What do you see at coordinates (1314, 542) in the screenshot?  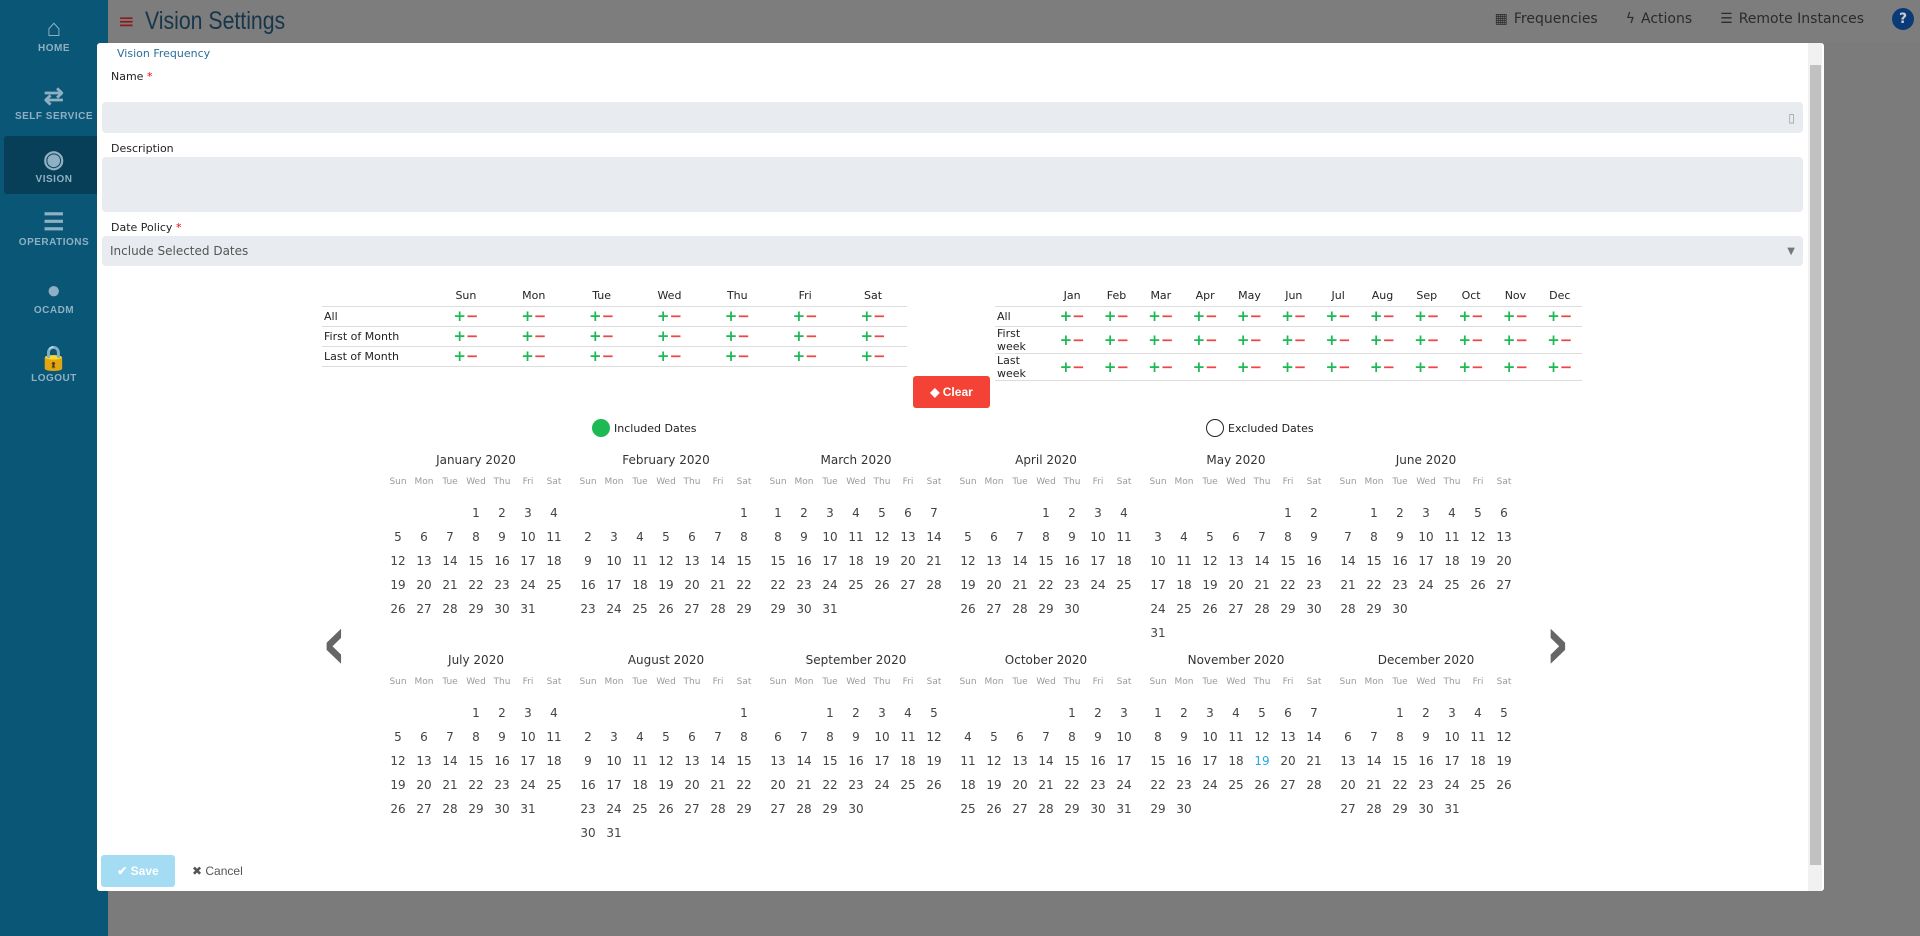 I see `day-cell: 9` at bounding box center [1314, 542].